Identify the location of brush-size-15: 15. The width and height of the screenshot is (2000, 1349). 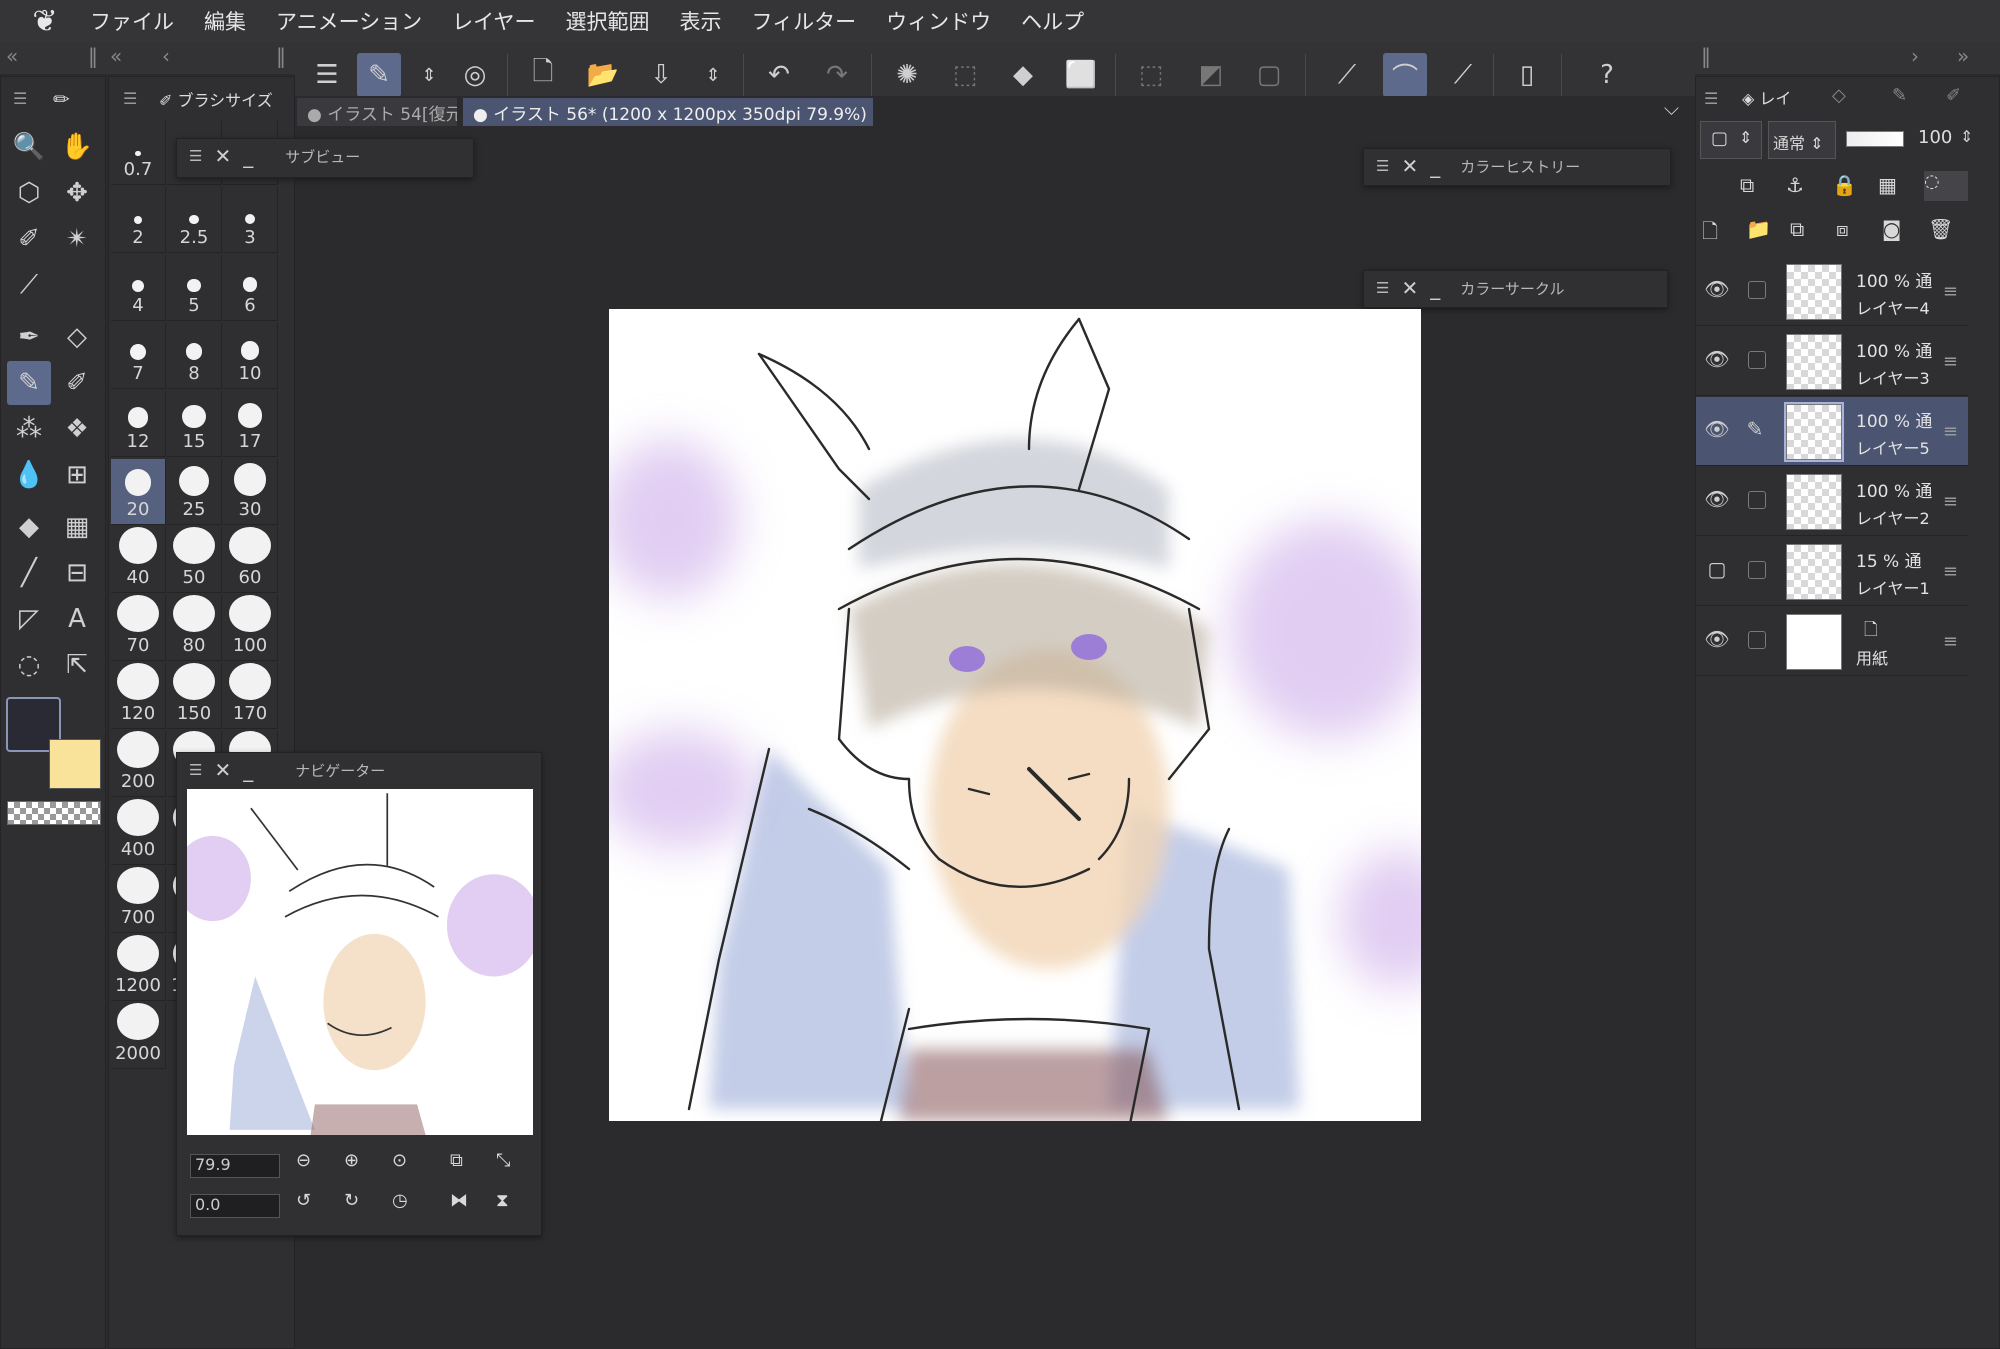
(194, 424).